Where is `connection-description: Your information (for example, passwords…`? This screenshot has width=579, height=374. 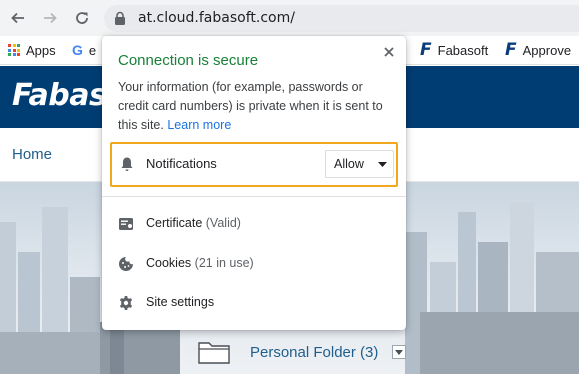 connection-description: Your information (for example, passwords… is located at coordinates (257, 106).